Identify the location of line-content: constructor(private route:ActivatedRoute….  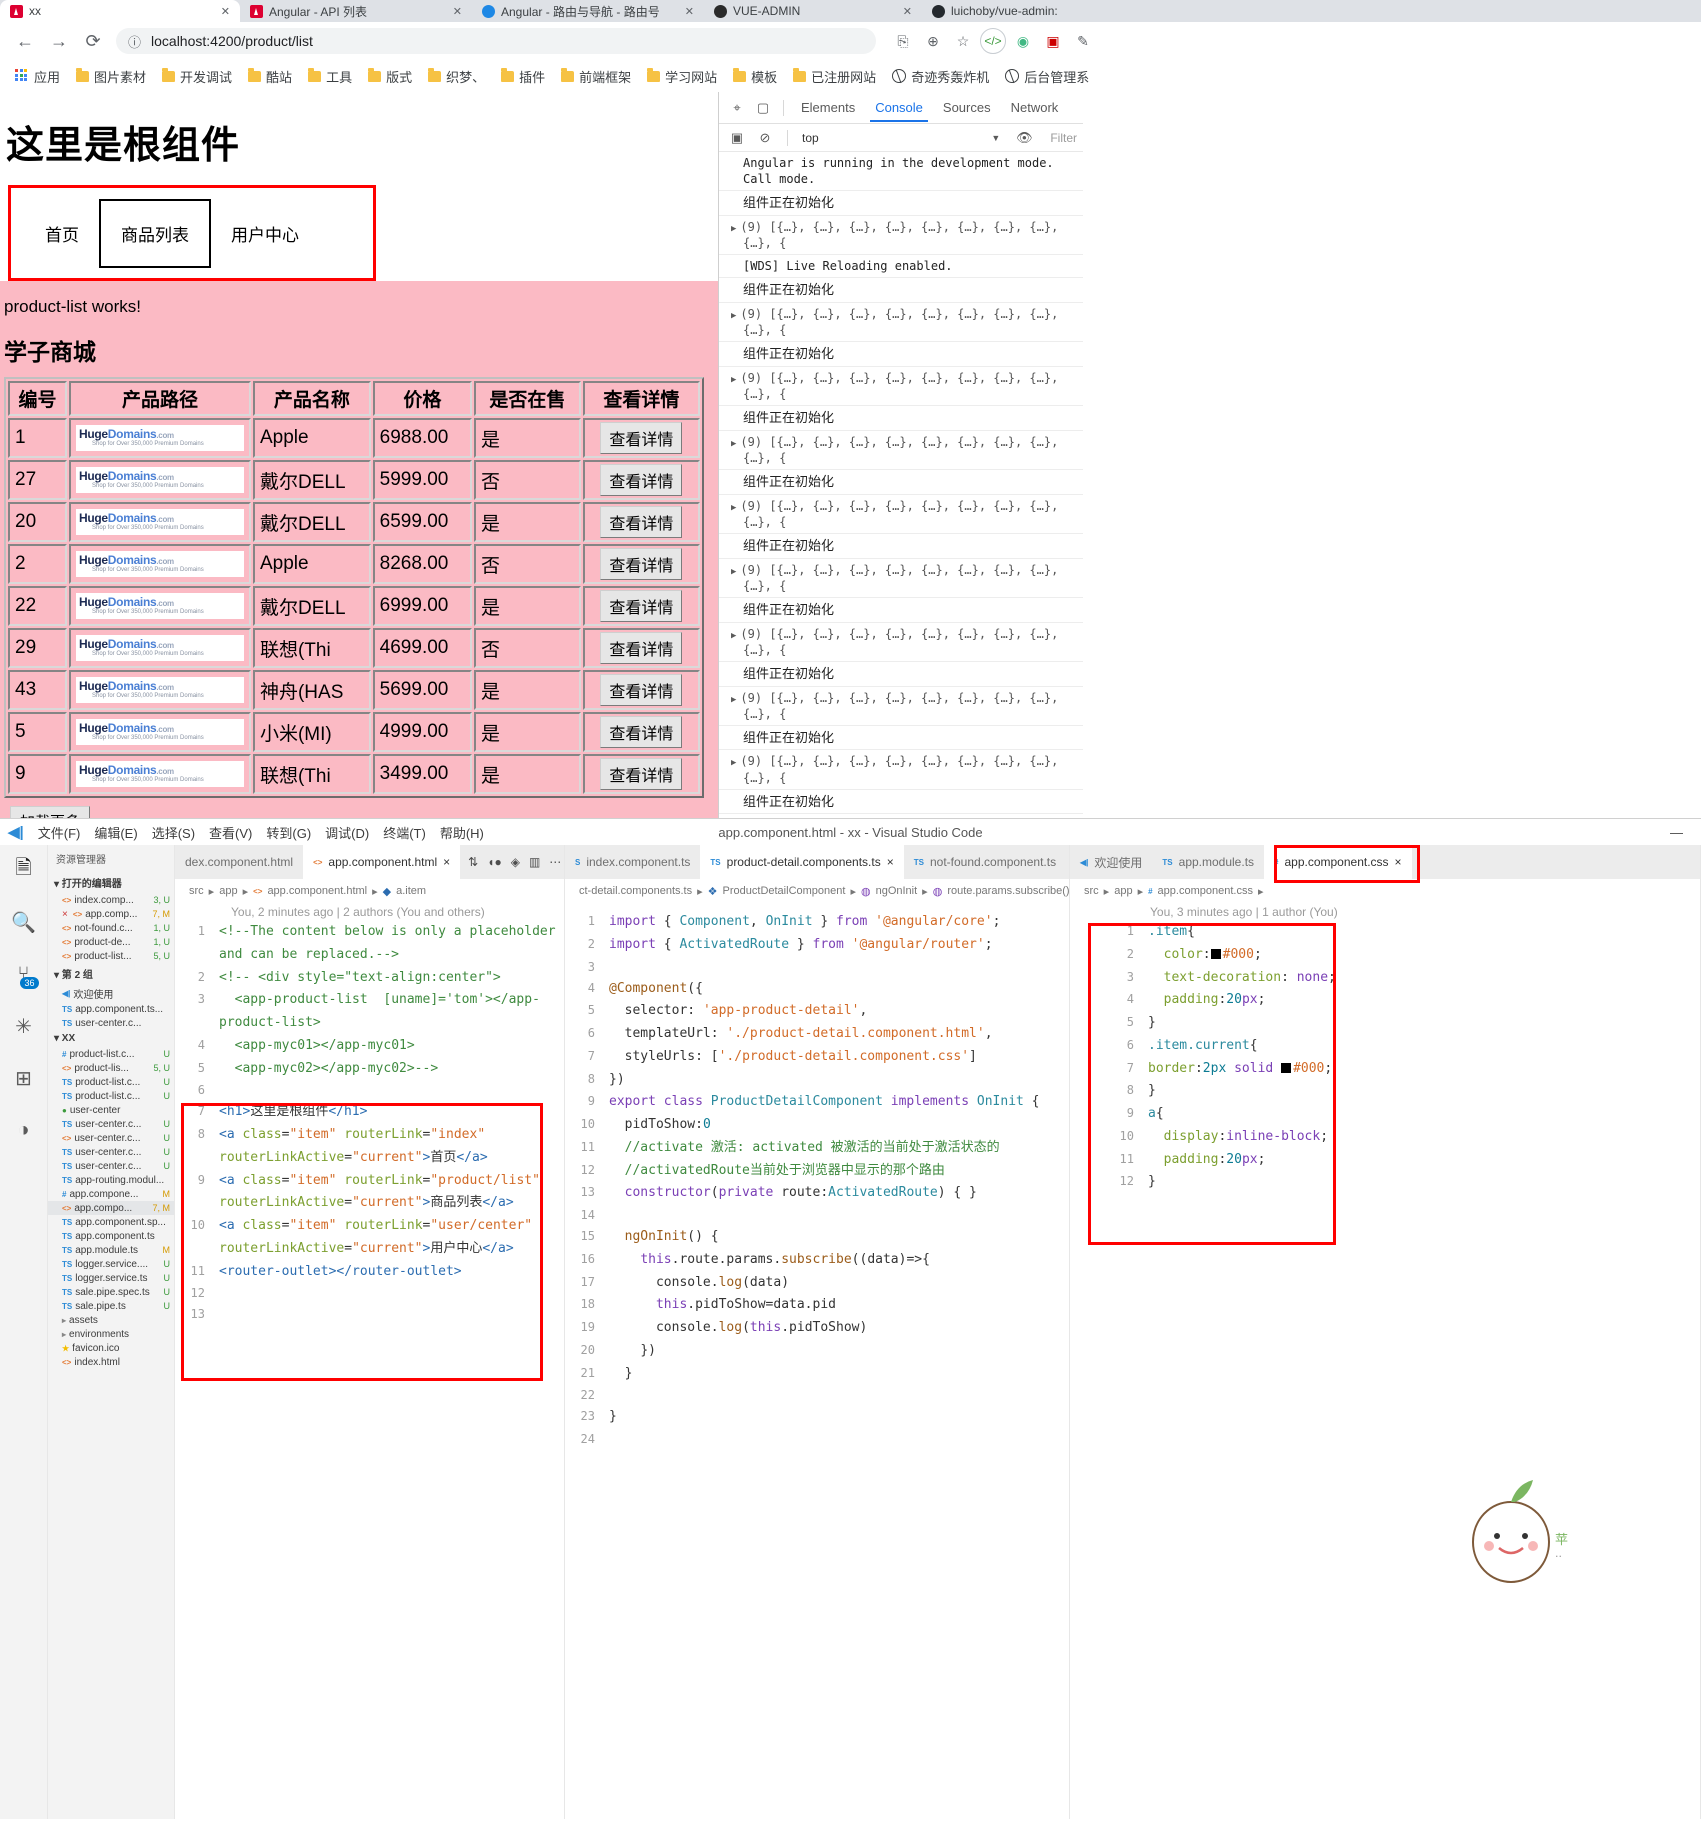
(839, 1193).